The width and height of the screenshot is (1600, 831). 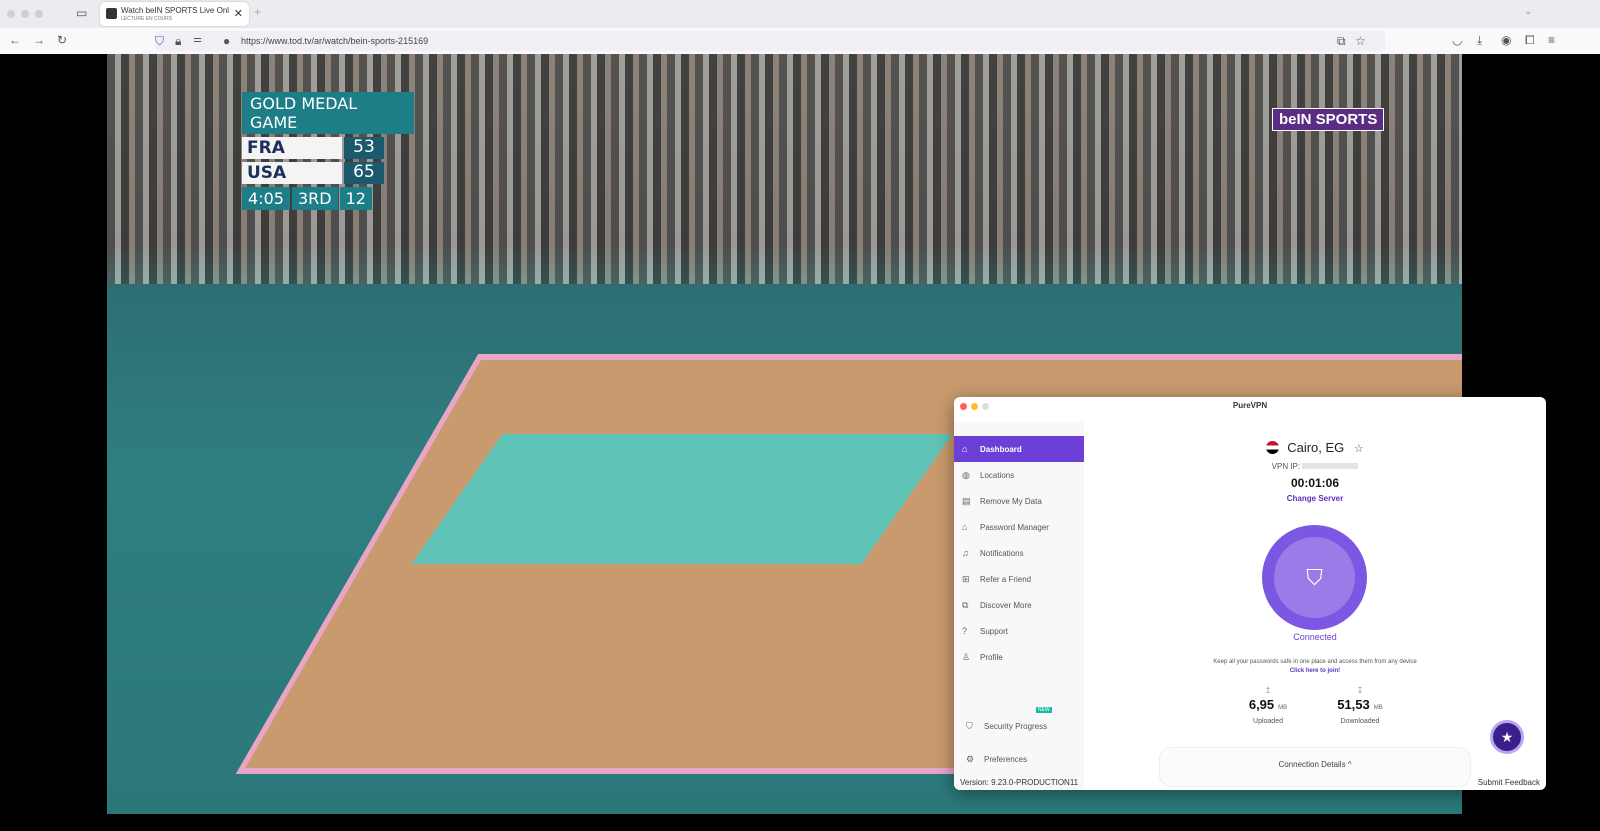 What do you see at coordinates (1006, 759) in the screenshot?
I see `nav-label: Preferences` at bounding box center [1006, 759].